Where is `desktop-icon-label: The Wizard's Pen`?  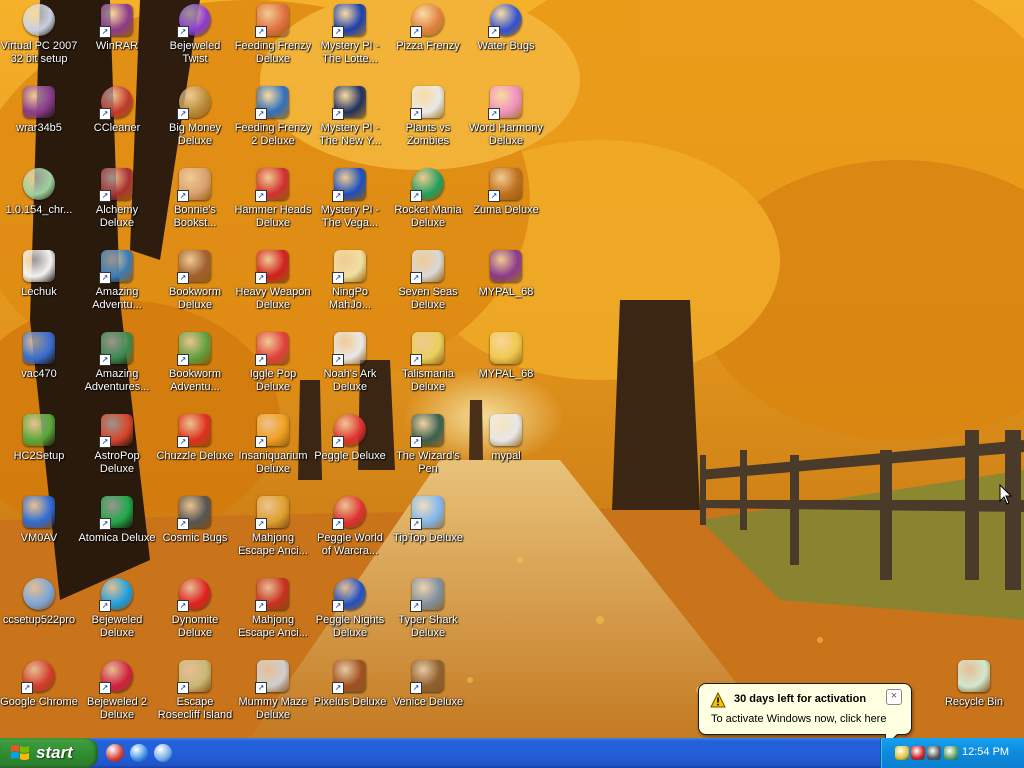 desktop-icon-label: The Wizard's Pen is located at coordinates (428, 462).